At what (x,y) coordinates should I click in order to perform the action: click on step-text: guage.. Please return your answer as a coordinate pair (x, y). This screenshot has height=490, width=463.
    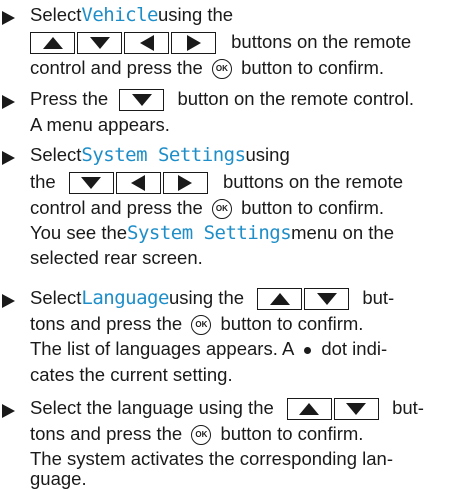
    Looking at the image, I should click on (58, 478).